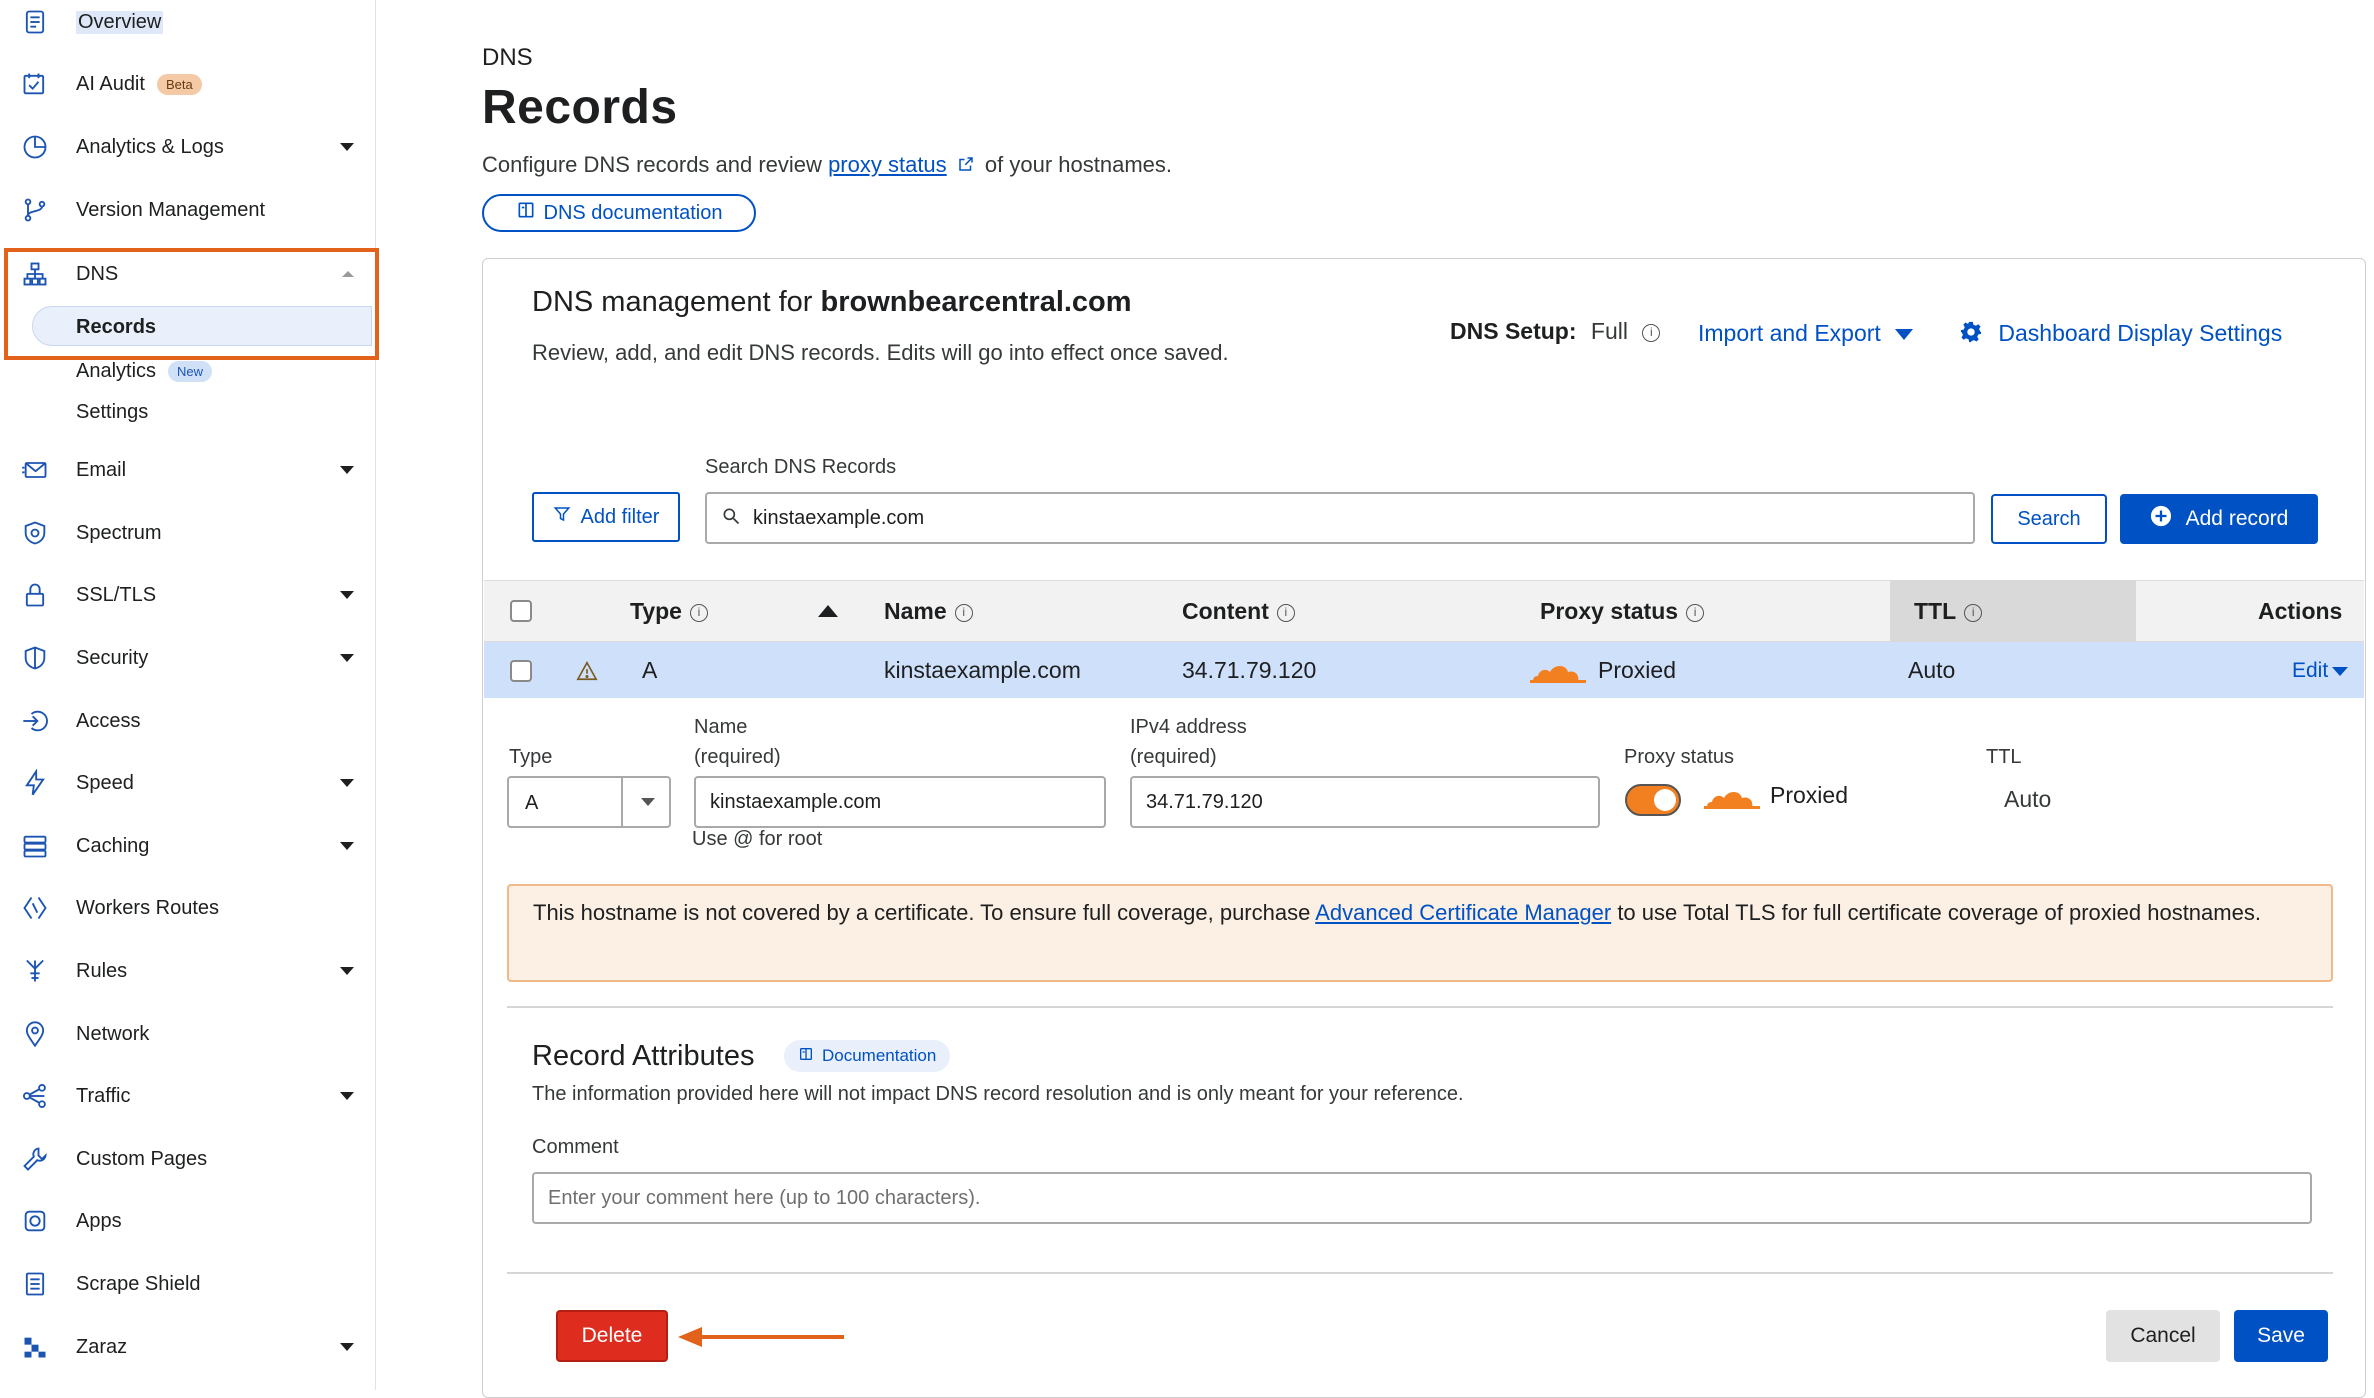 The height and width of the screenshot is (1398, 2374). Describe the element at coordinates (1637, 670) in the screenshot. I see `row-proxy-status: Proxied` at that location.